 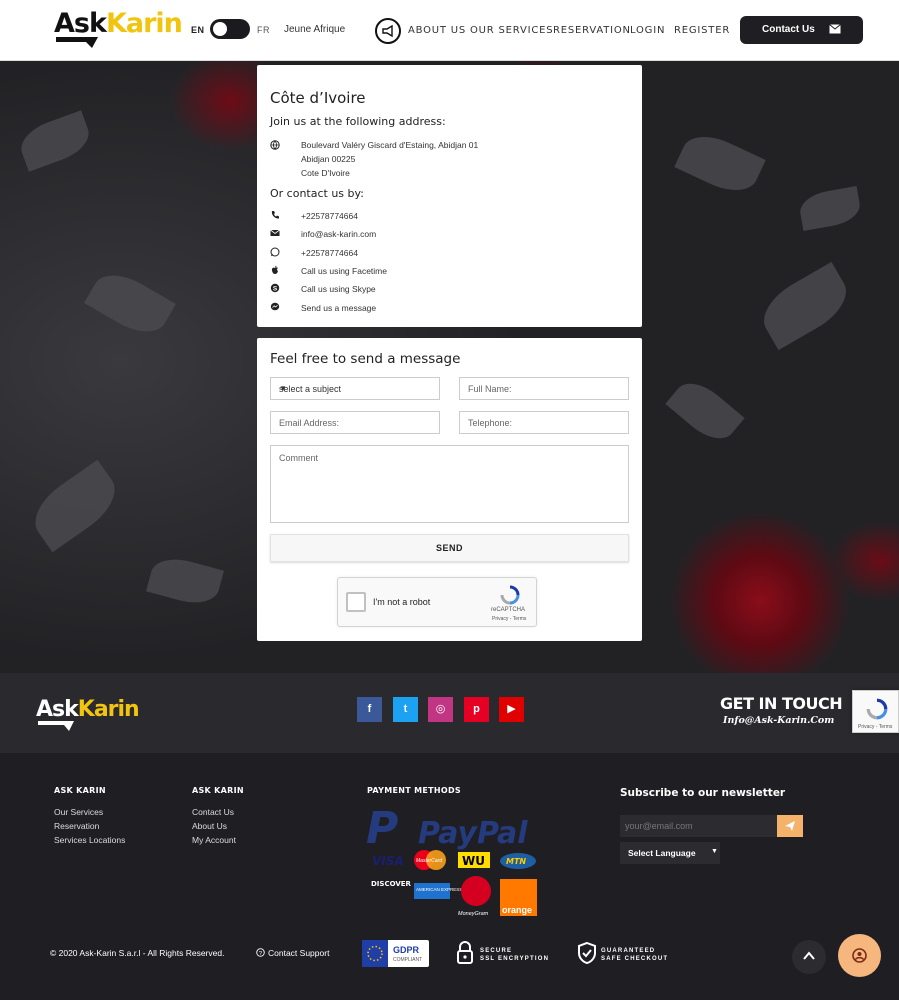 I want to click on nav-reservation: RESERVATION, so click(x=592, y=30).